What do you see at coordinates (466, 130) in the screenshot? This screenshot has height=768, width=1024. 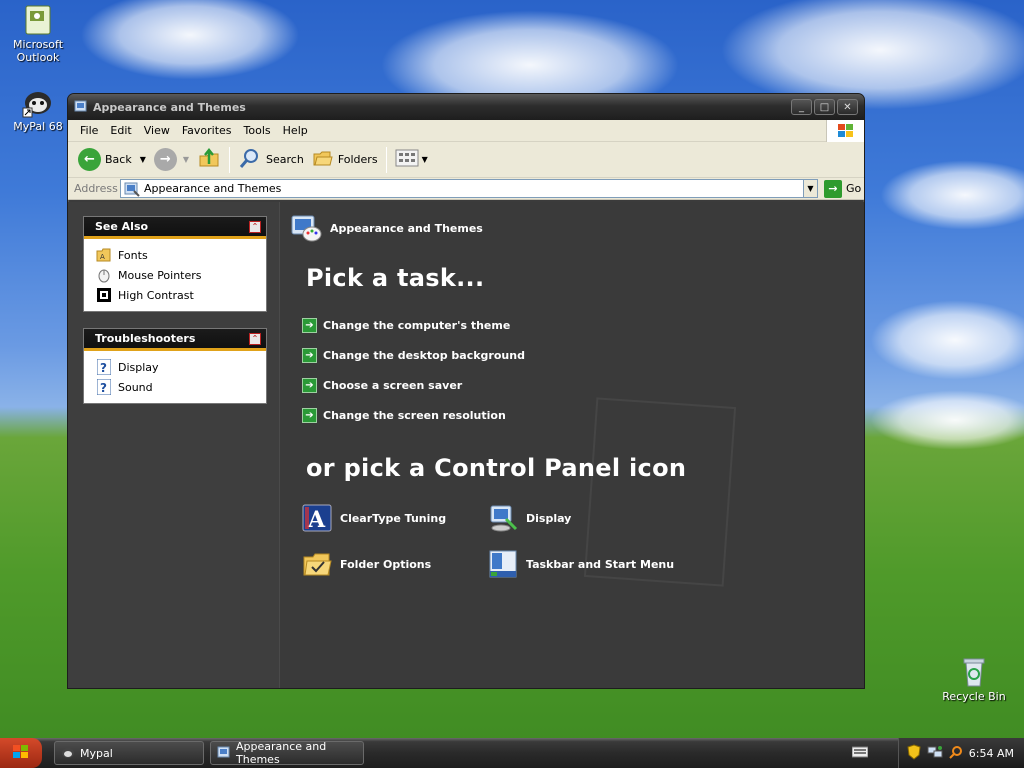 I see `menu-bar: File Edit View Favorites Tools Help` at bounding box center [466, 130].